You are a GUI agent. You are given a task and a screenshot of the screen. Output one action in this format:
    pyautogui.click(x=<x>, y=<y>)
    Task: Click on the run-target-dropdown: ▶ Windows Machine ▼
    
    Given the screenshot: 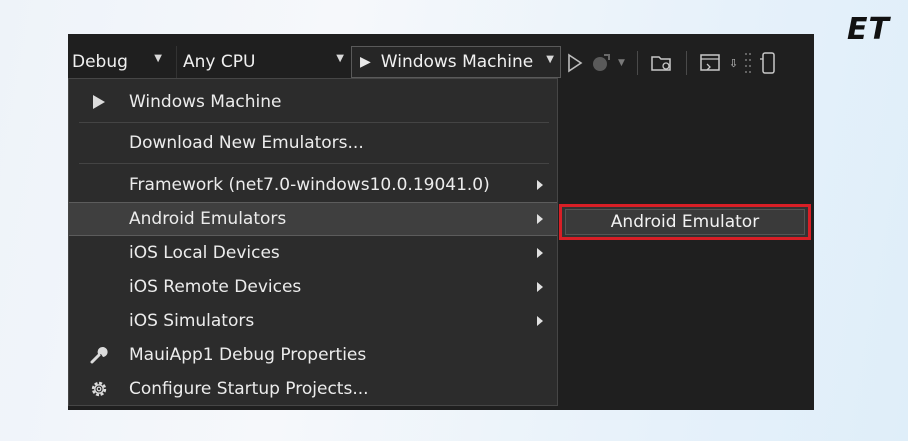 What is the action you would take?
    pyautogui.click(x=456, y=62)
    